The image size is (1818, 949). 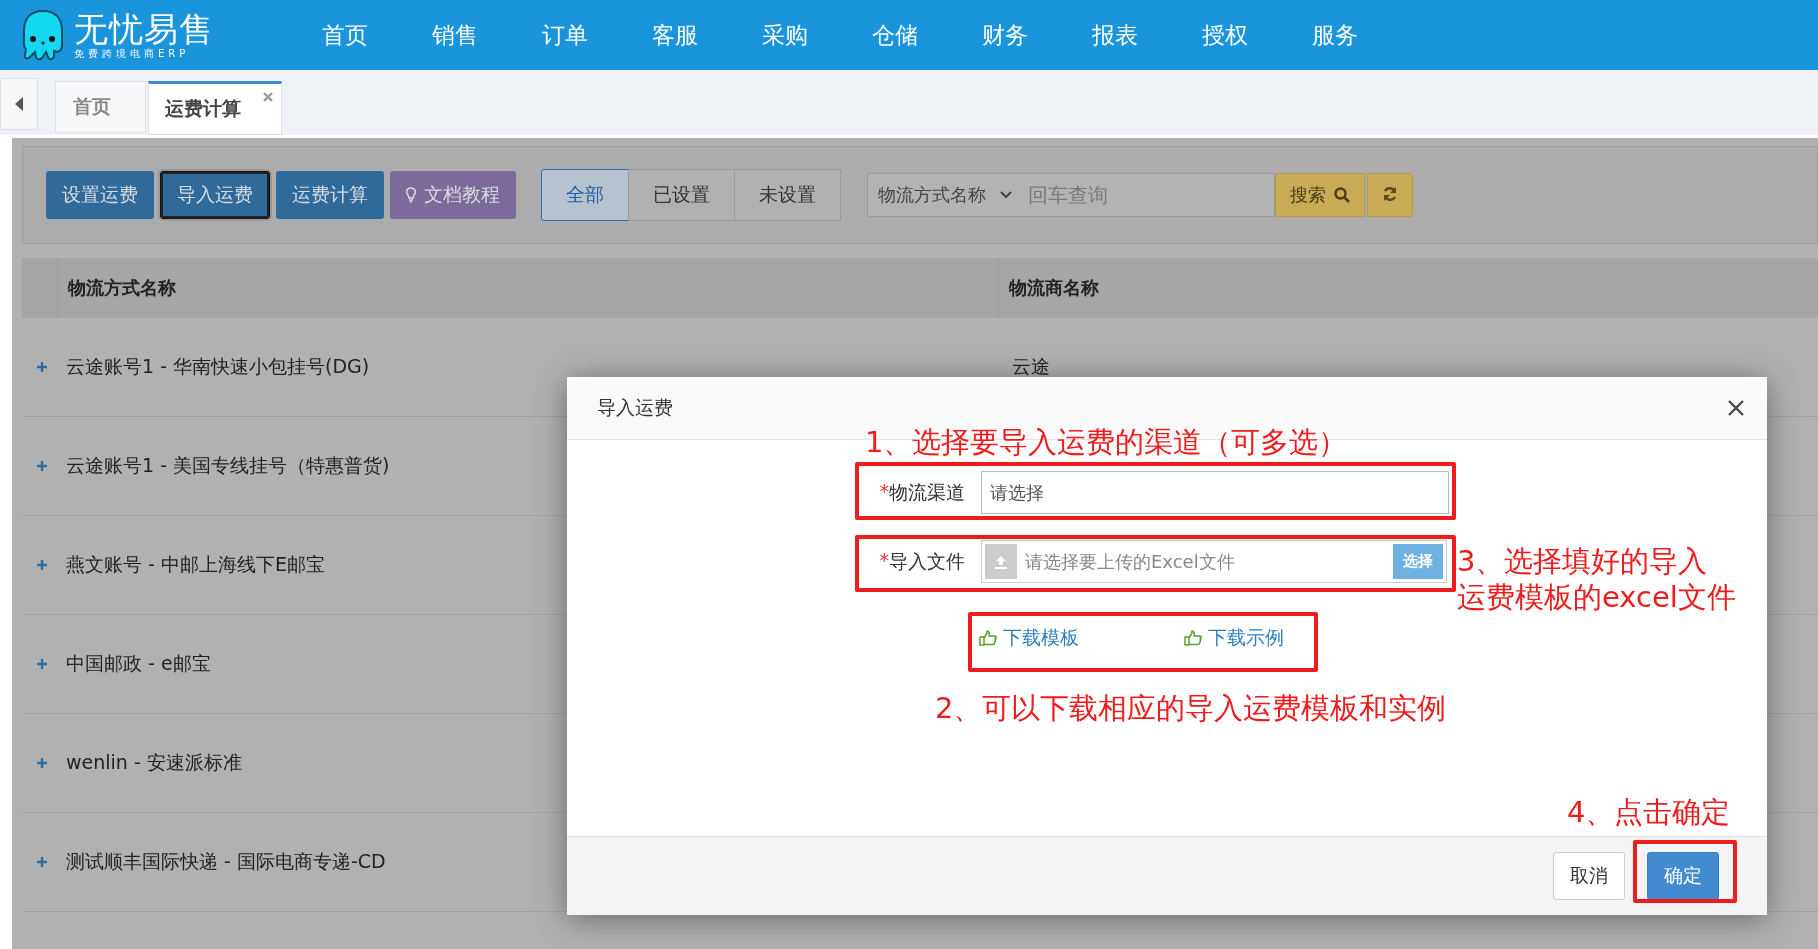 What do you see at coordinates (565, 35) in the screenshot?
I see `nav-item: 订单` at bounding box center [565, 35].